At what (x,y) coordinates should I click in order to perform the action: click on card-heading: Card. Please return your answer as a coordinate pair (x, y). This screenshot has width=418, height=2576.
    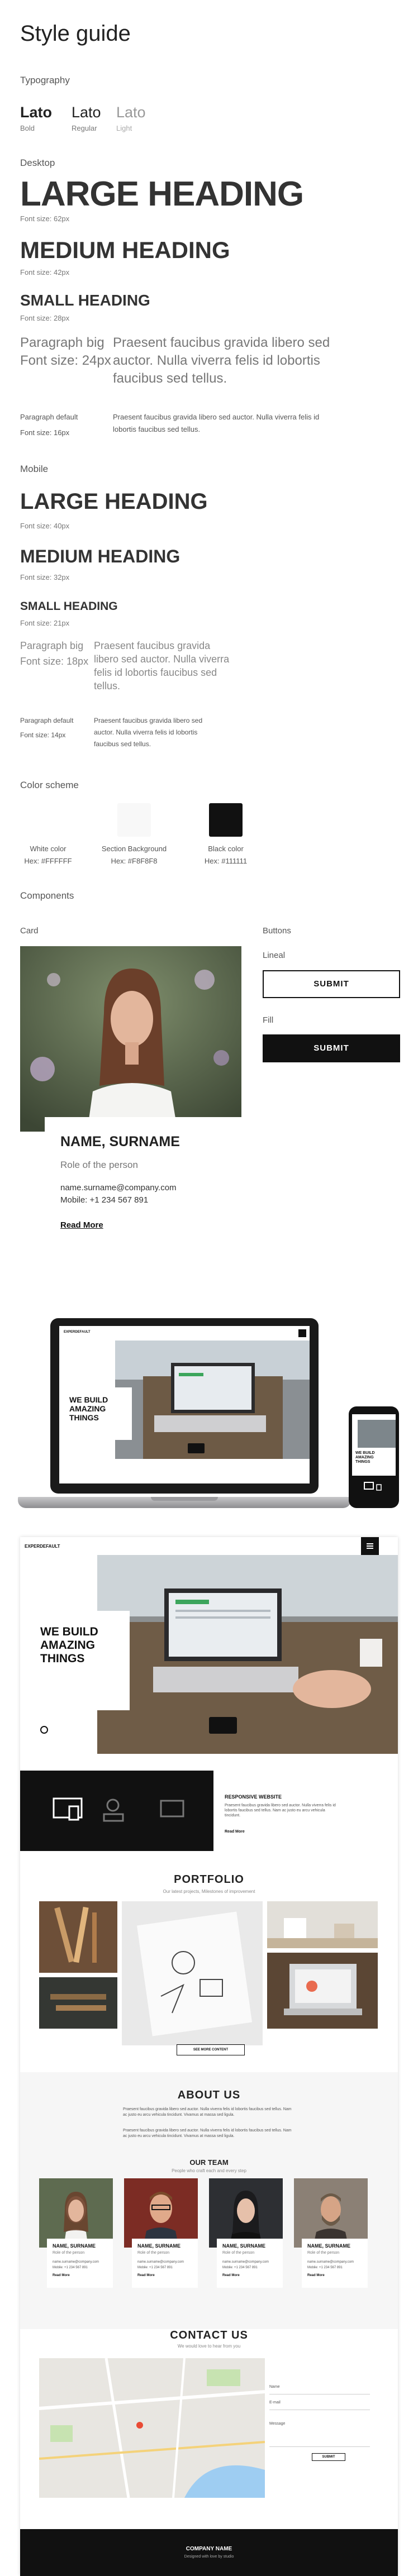
    Looking at the image, I should click on (29, 931).